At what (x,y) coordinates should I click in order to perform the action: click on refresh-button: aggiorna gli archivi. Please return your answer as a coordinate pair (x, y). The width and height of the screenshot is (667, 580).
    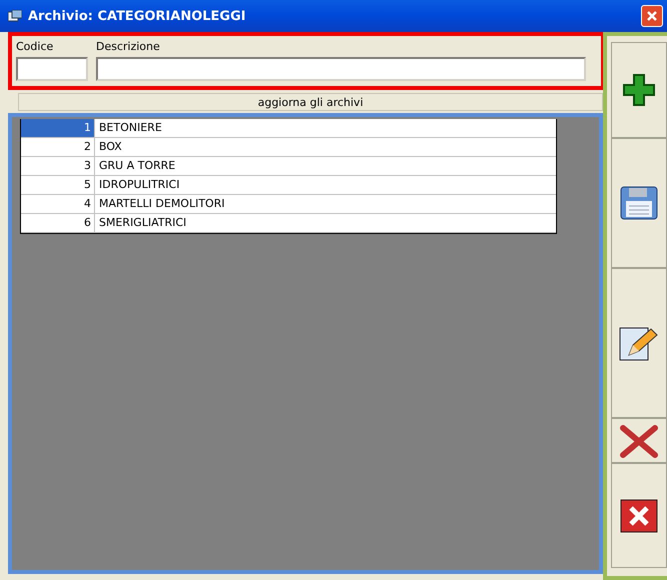
    Looking at the image, I should click on (310, 102).